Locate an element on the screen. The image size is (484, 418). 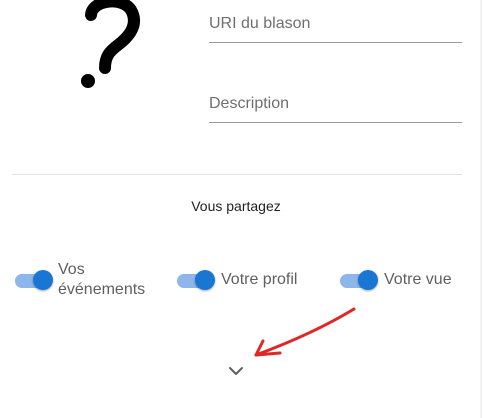
emblem-uri-field: URI du blason is located at coordinates (335, 28).